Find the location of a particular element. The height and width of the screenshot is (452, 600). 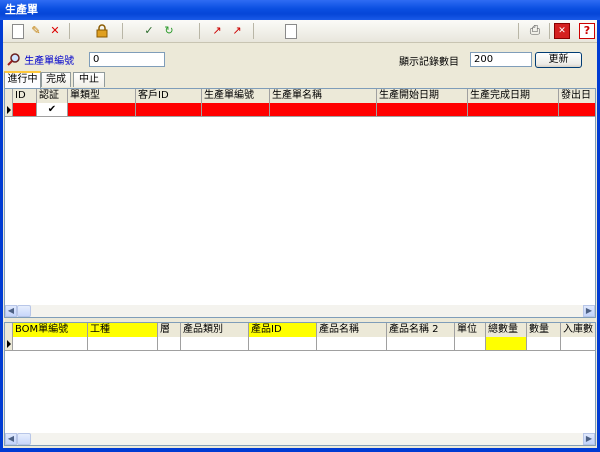

table-row is located at coordinates (300, 344).